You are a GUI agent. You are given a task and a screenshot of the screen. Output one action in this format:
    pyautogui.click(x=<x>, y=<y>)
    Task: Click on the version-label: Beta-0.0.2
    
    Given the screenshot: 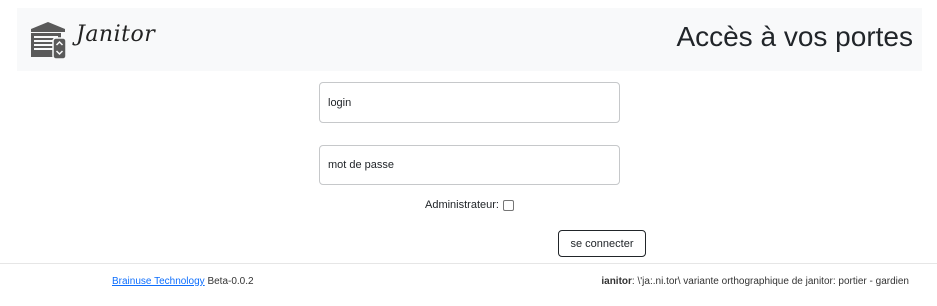 What is the action you would take?
    pyautogui.click(x=230, y=281)
    